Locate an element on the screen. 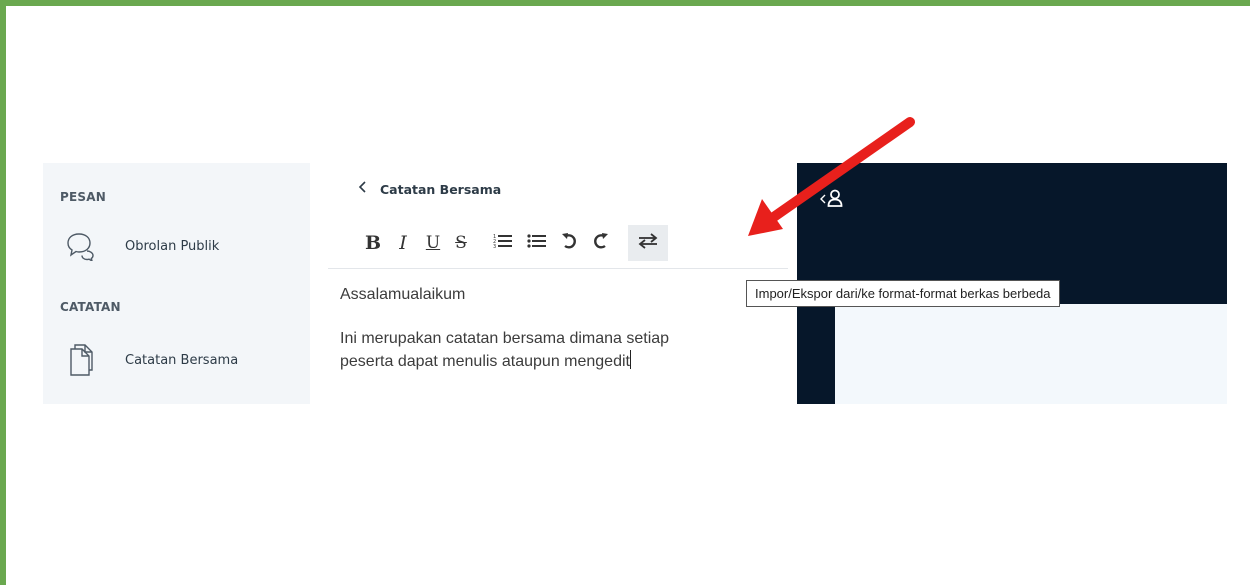 This screenshot has width=1250, height=585. bullet-list-button is located at coordinates (537, 243).